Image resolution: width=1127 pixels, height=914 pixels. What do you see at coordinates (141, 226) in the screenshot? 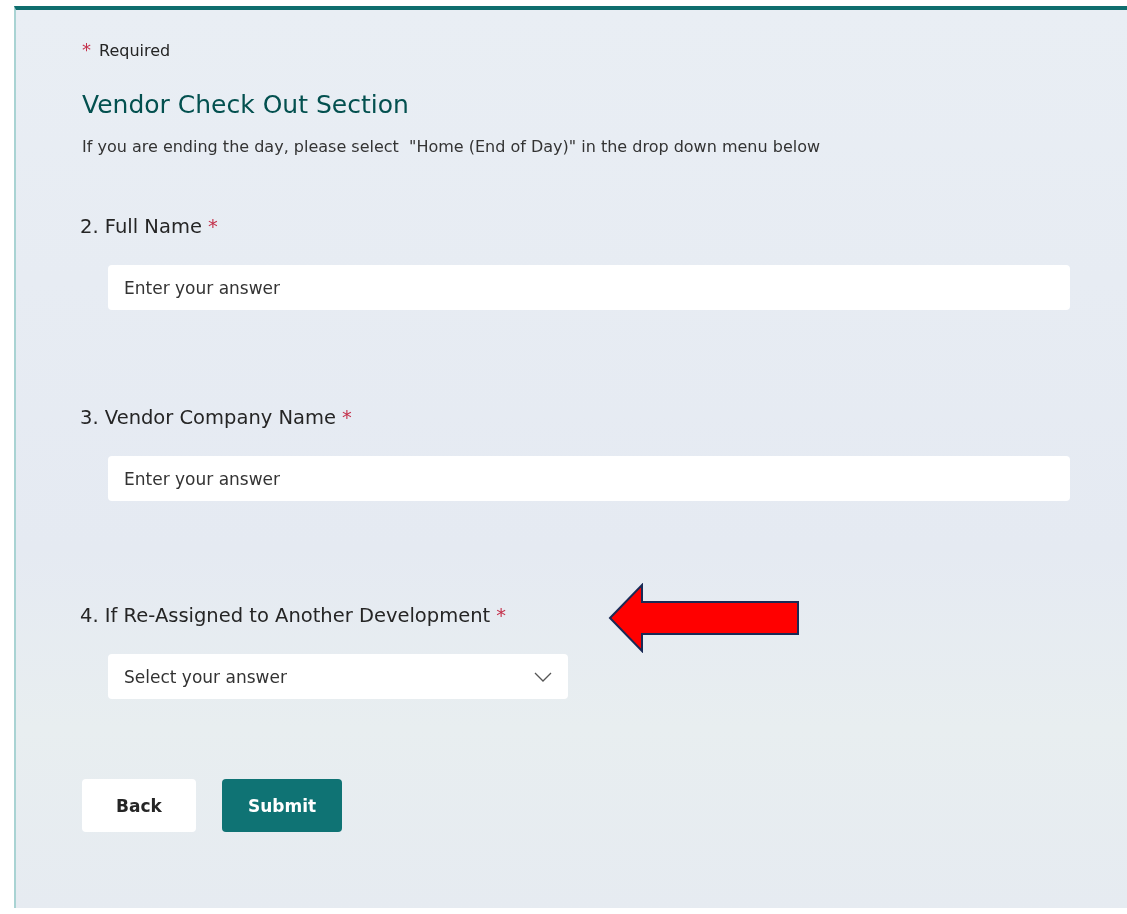
I see `question-label: 2. Full Name` at bounding box center [141, 226].